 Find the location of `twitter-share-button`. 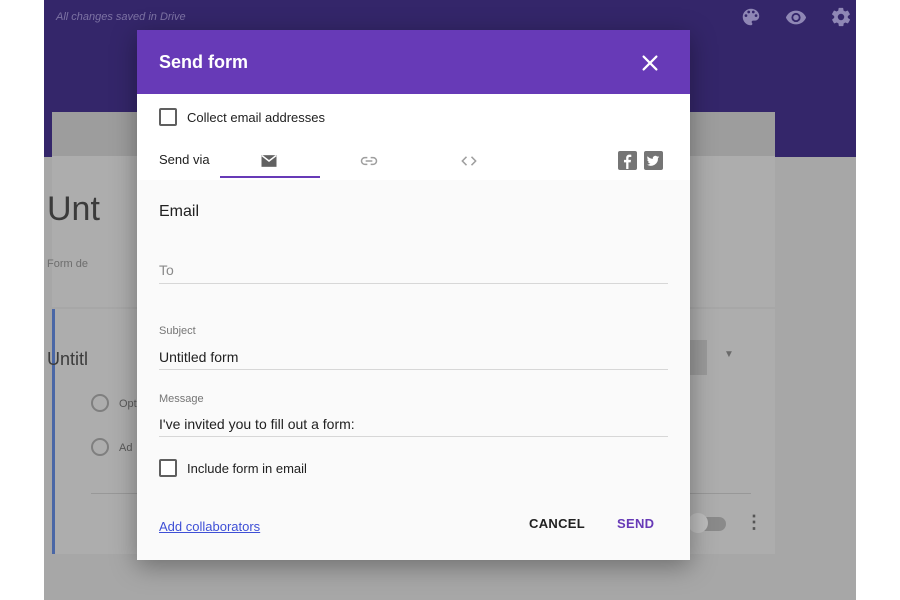

twitter-share-button is located at coordinates (653, 160).